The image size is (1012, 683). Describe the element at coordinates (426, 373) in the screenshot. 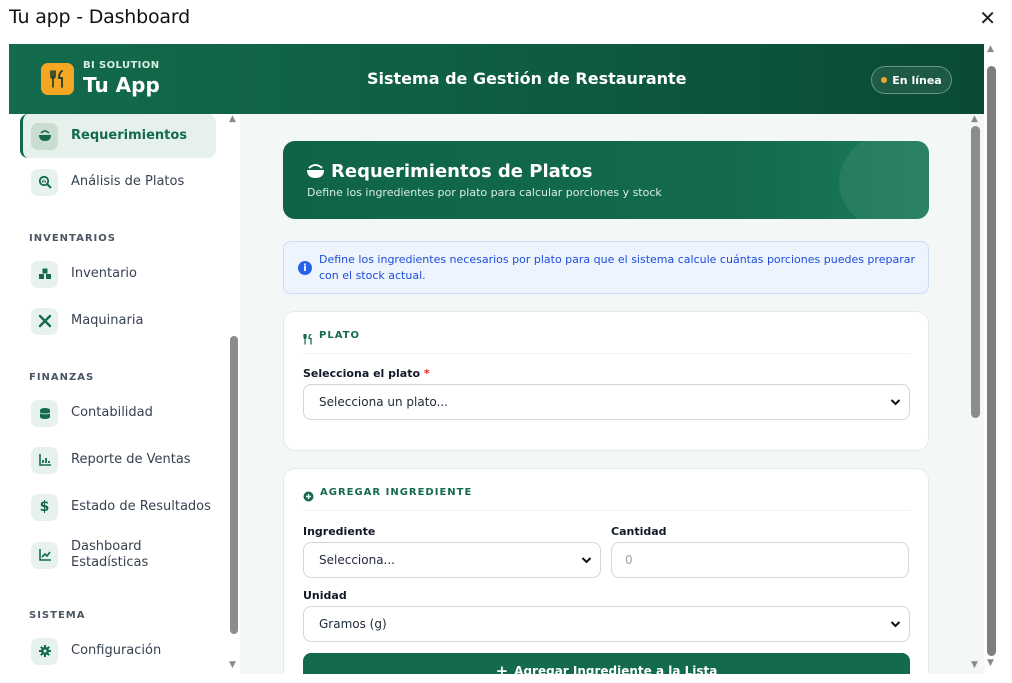

I see `required-mark: *` at that location.